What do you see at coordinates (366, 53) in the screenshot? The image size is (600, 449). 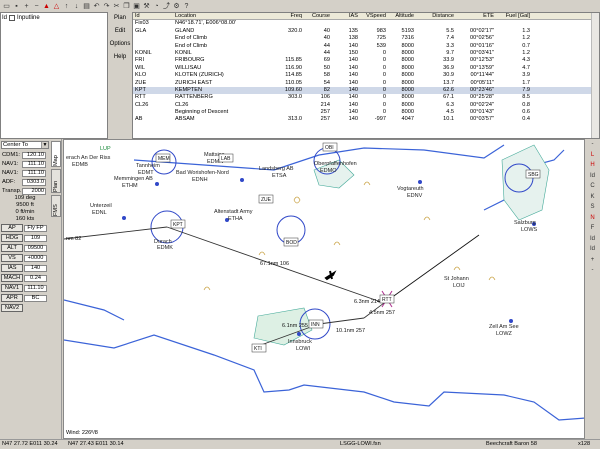 I see `table-row: KONIL KONIL 44 150 0 8000 9.7 00°03'41" 1.2` at bounding box center [366, 53].